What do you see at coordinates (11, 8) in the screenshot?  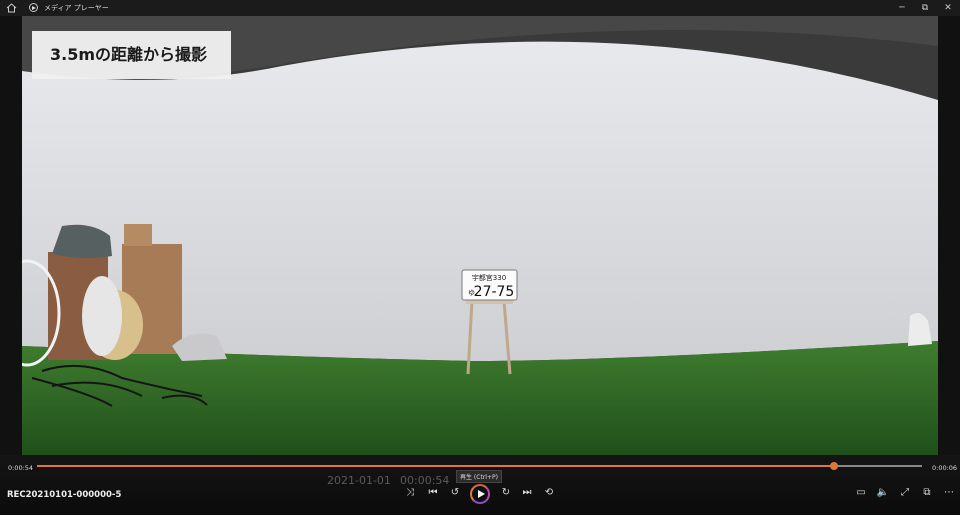 I see `home-icon` at bounding box center [11, 8].